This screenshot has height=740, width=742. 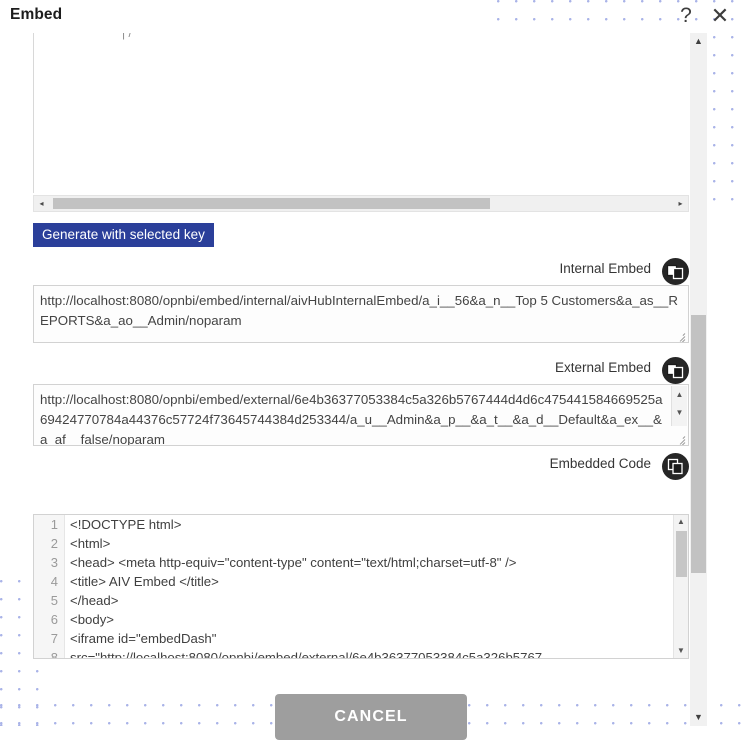 I want to click on generate-with-selected-key-button: Generate with selected key, so click(x=123, y=235).